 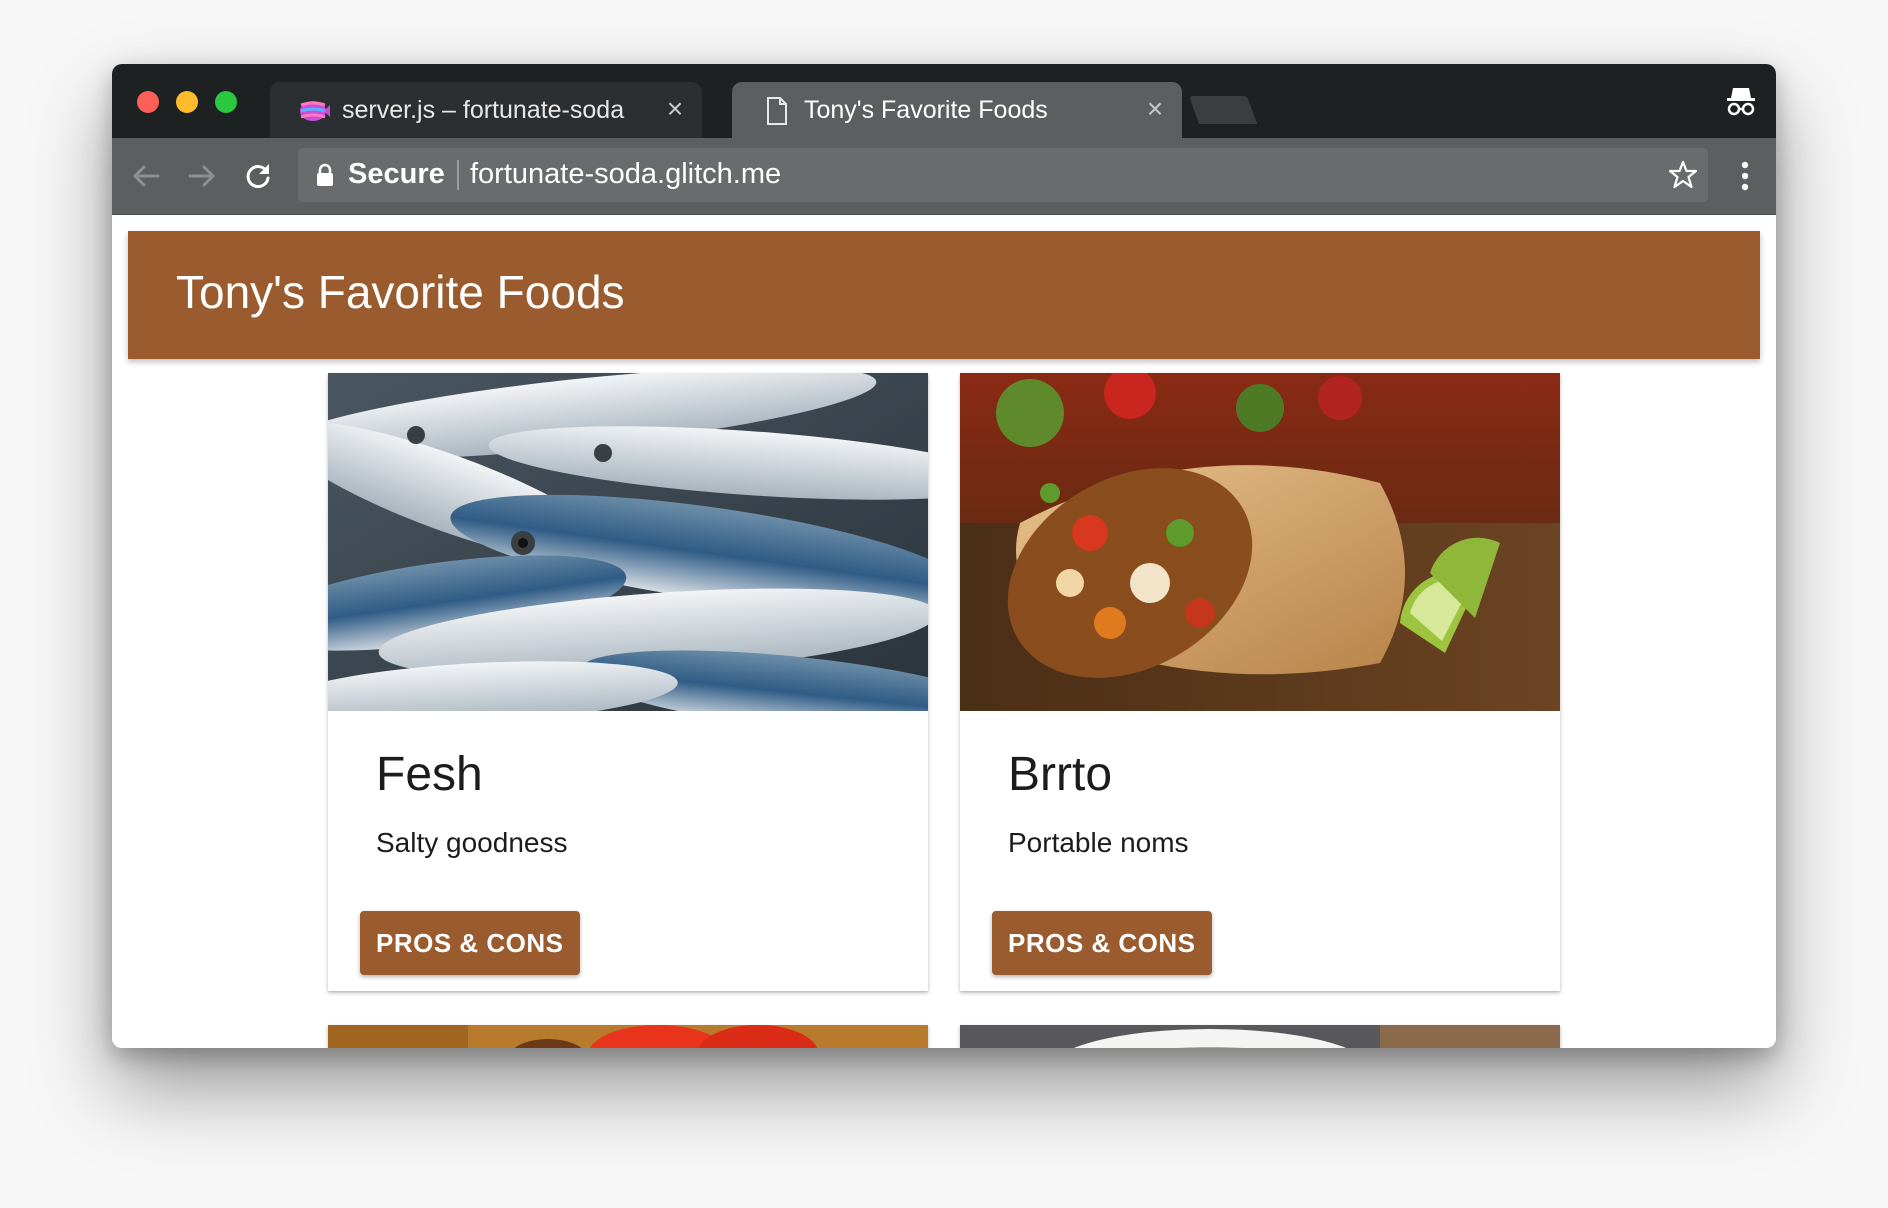 I want to click on tab-server-js: server.js – fortunate-soda ×, so click(x=486, y=110).